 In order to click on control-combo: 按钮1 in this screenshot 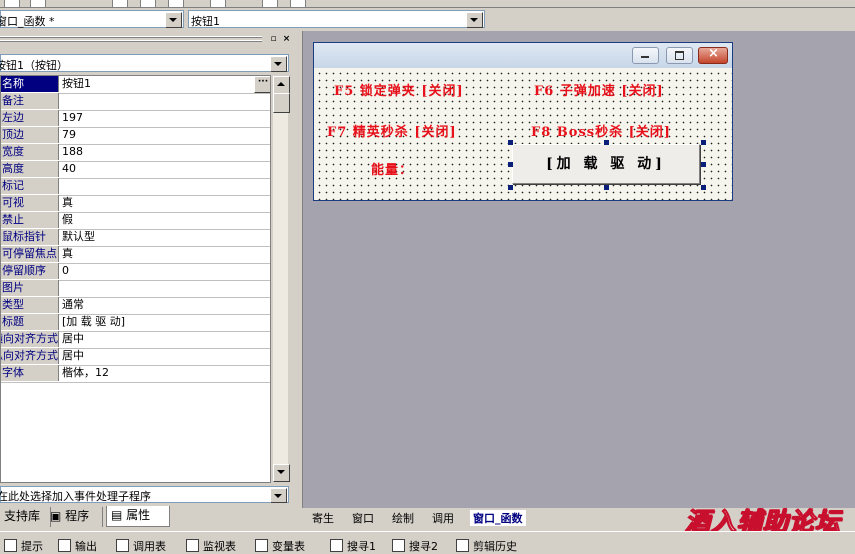, I will do `click(336, 19)`.